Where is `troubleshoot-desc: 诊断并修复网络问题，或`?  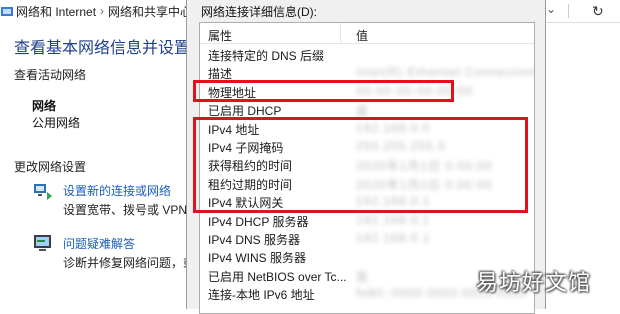
troubleshoot-desc: 诊断并修复网络问题，或 is located at coordinates (129, 263).